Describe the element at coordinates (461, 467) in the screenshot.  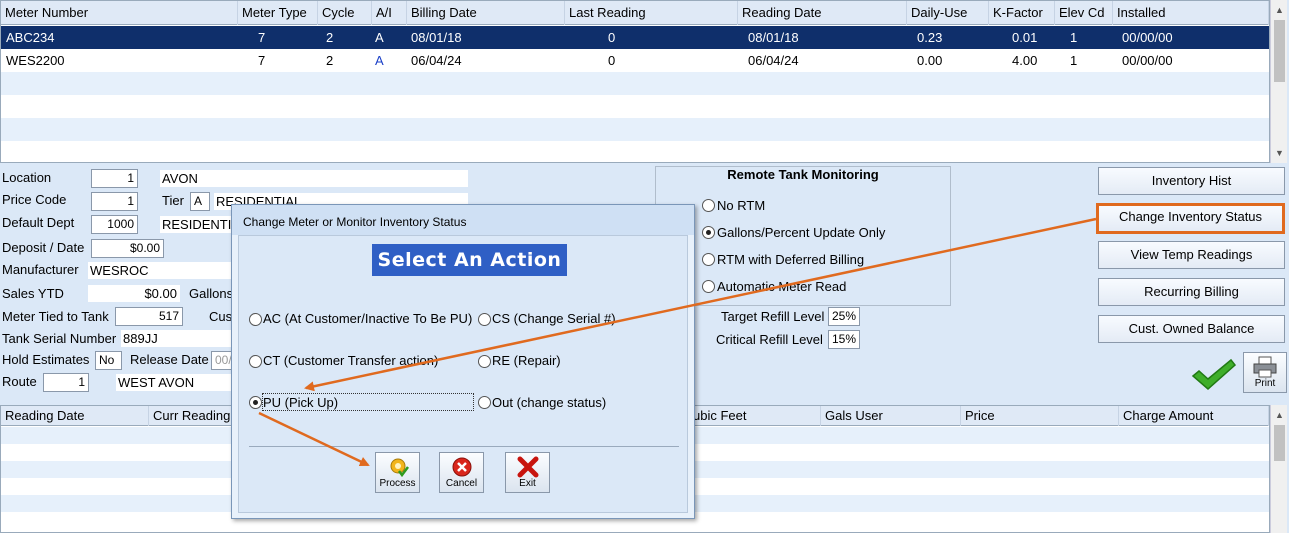
I see `cancel-icon` at that location.